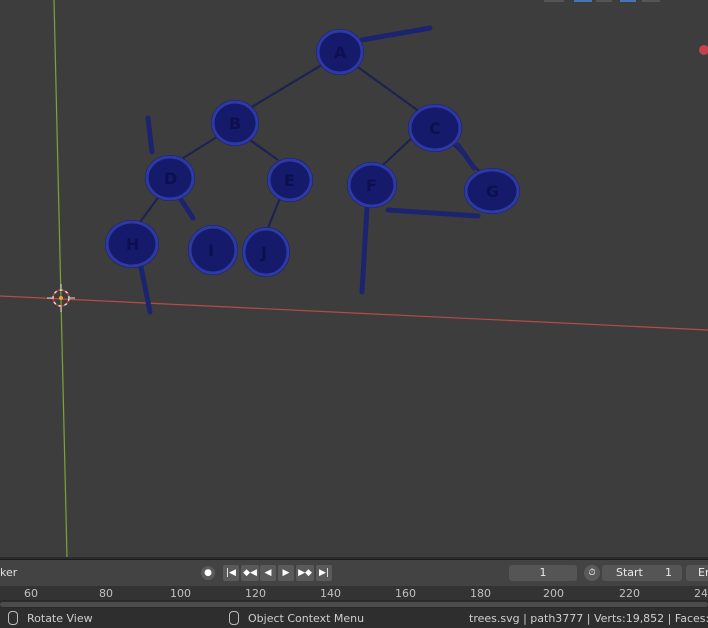  I want to click on tree-node-h: H, so click(132, 244).